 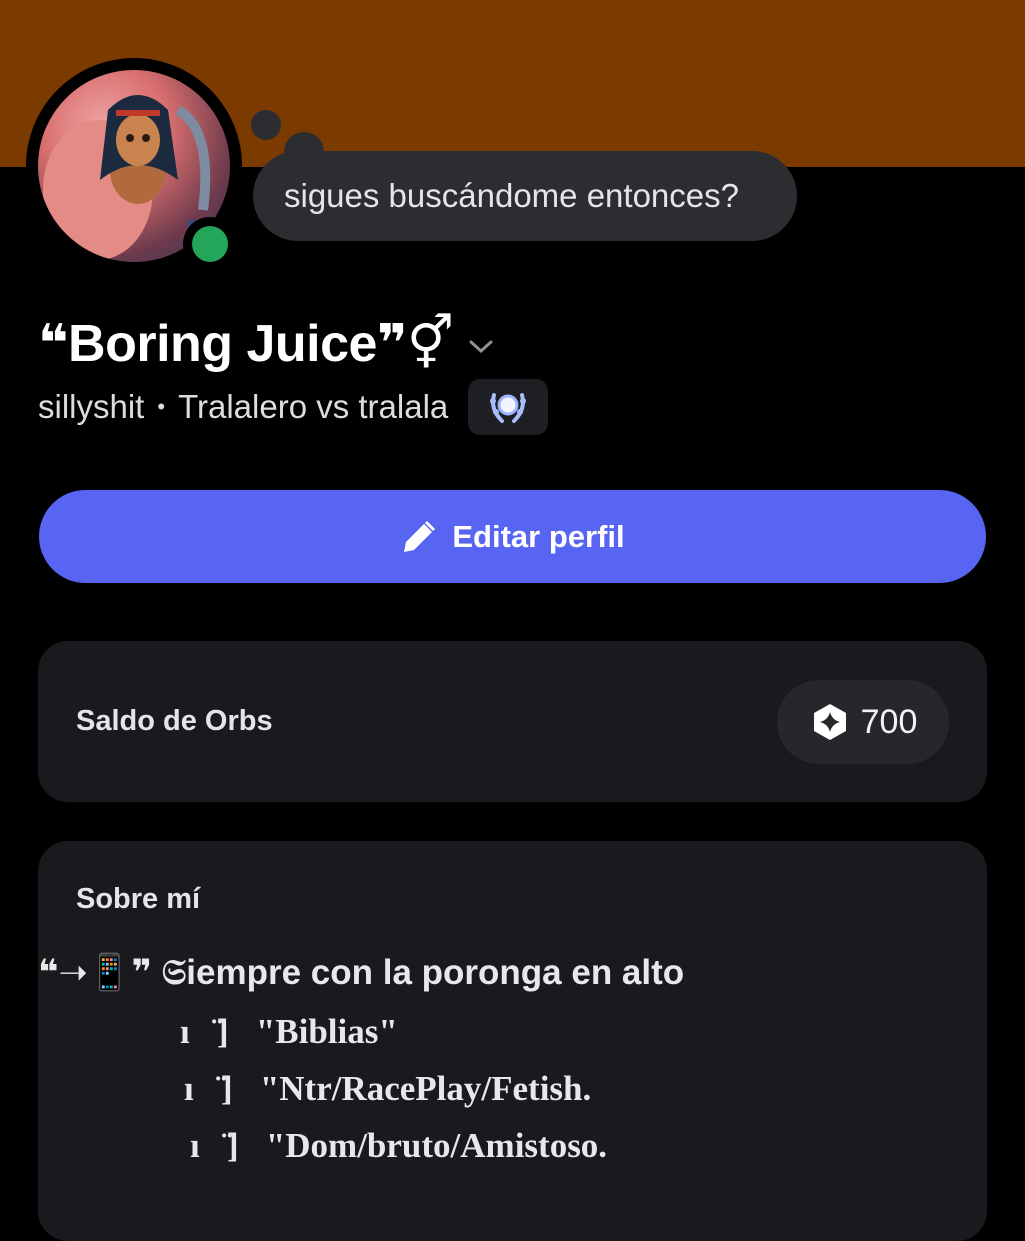 What do you see at coordinates (829, 722) in the screenshot?
I see `orb-icon` at bounding box center [829, 722].